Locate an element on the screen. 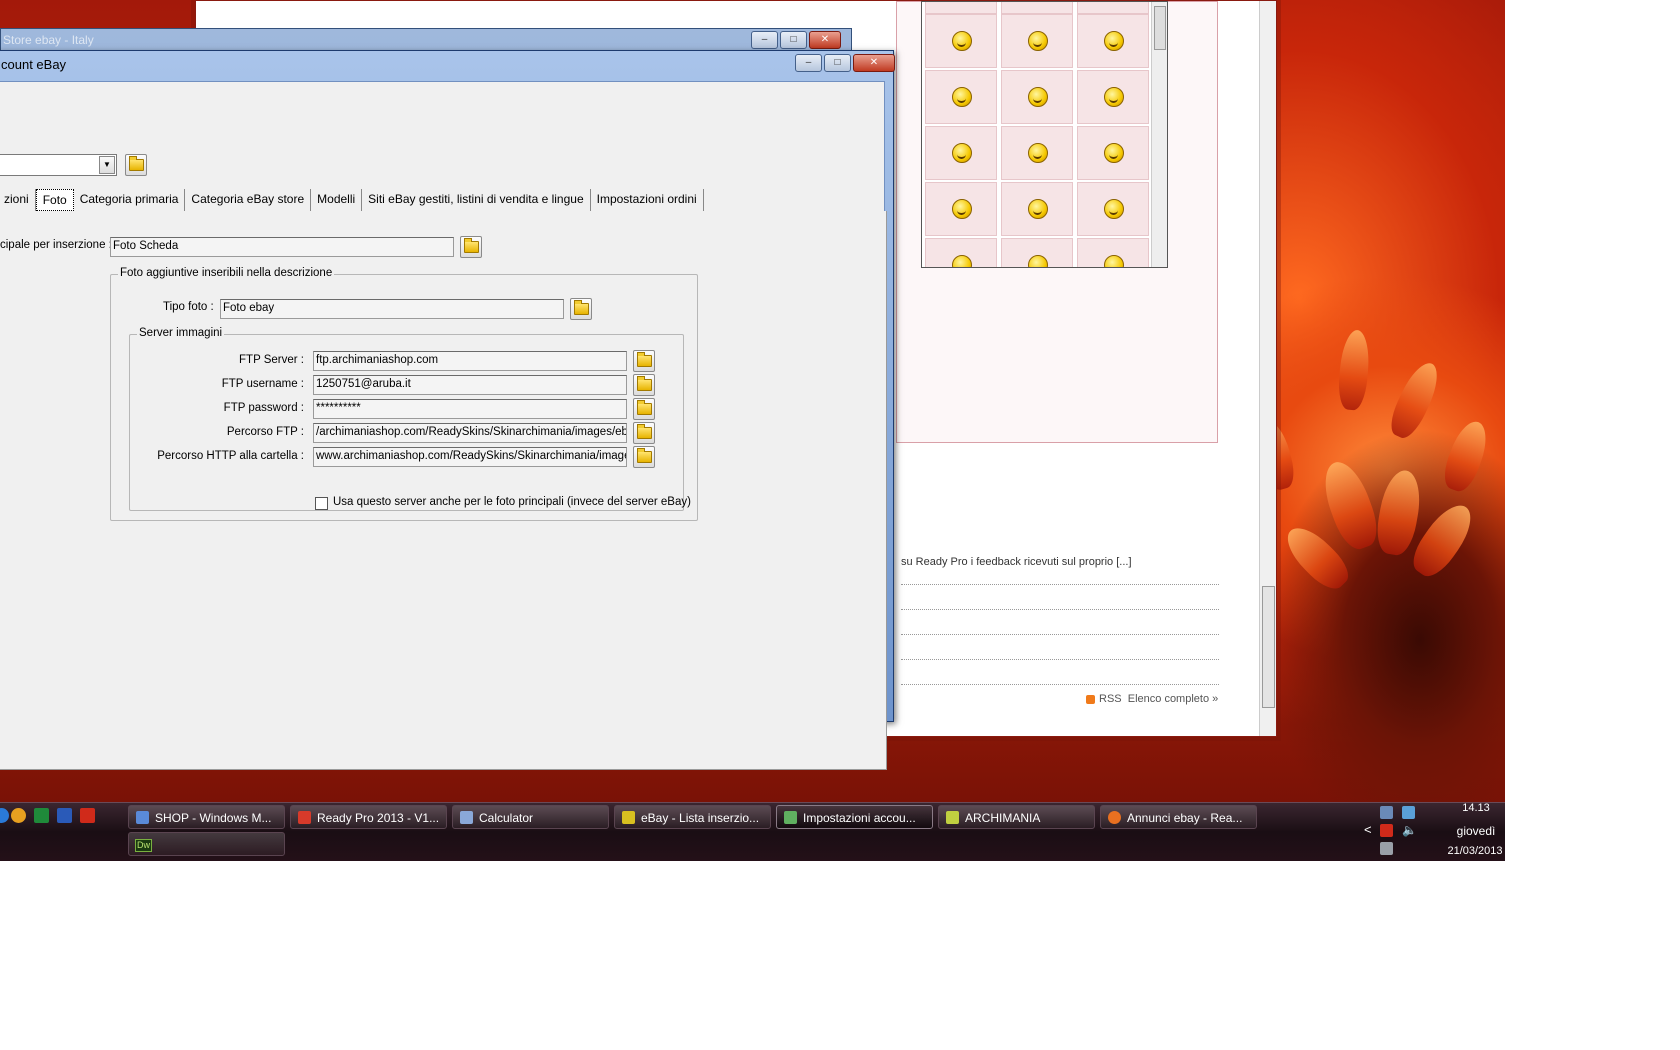  rss-footer: RSS Elenco completo » is located at coordinates (1152, 699).